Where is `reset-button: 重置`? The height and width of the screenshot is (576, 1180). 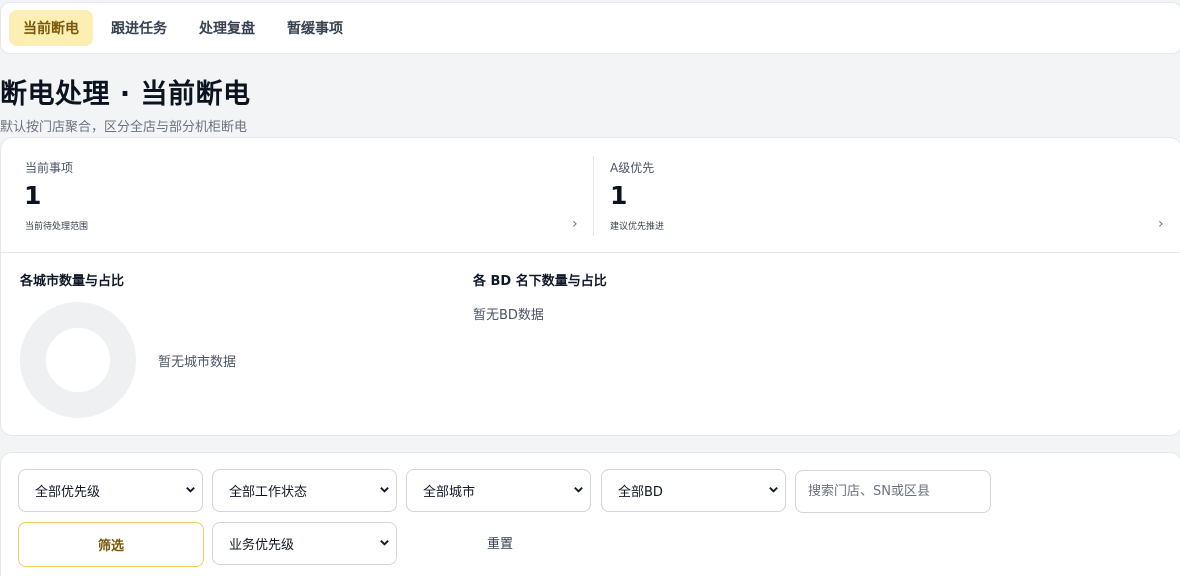
reset-button: 重置 is located at coordinates (500, 544).